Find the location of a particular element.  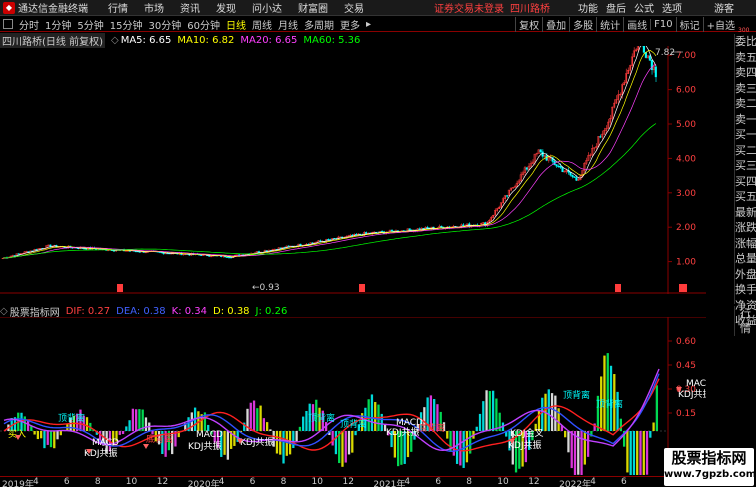

menu-market: 市场 is located at coordinates (154, 7).